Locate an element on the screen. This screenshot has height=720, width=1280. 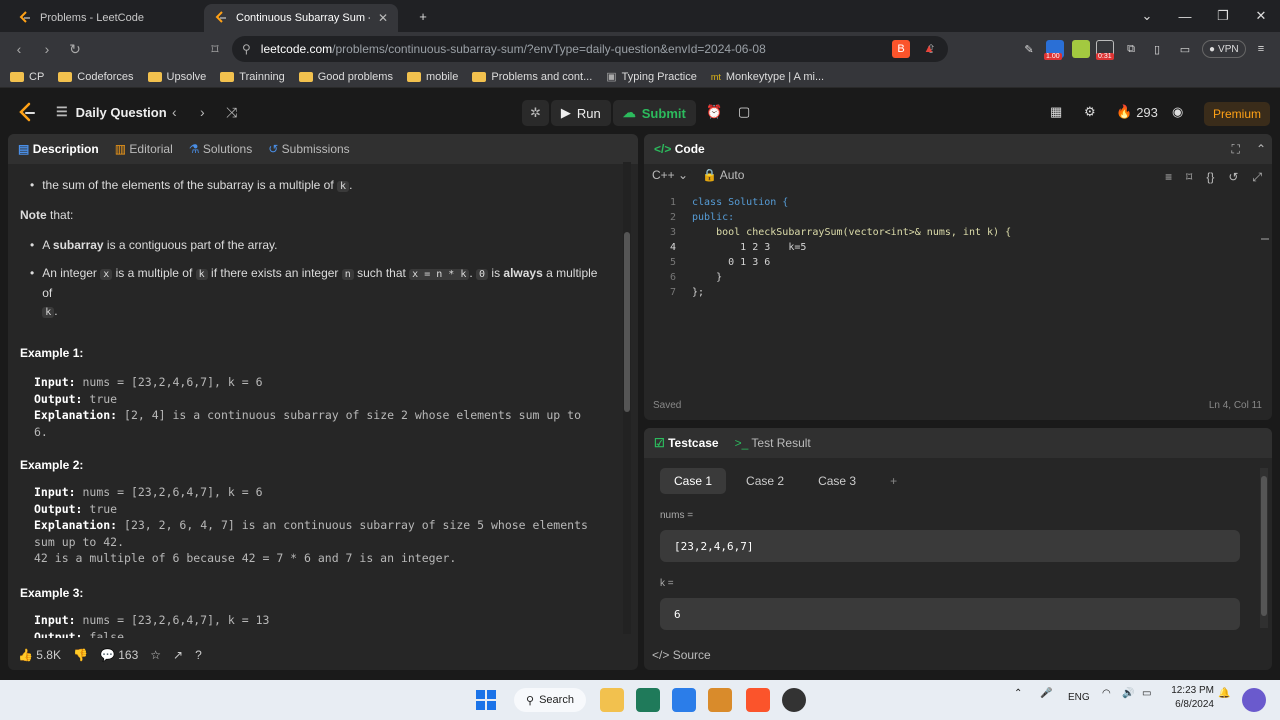
leetcode-logo-icon is located at coordinates (27, 113).